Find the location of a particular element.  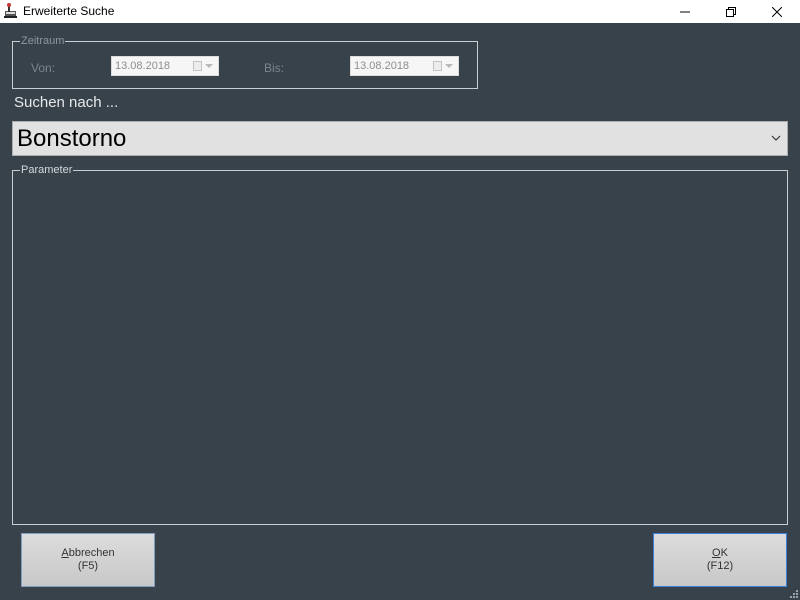

ok-button: OK (F12) is located at coordinates (720, 560).